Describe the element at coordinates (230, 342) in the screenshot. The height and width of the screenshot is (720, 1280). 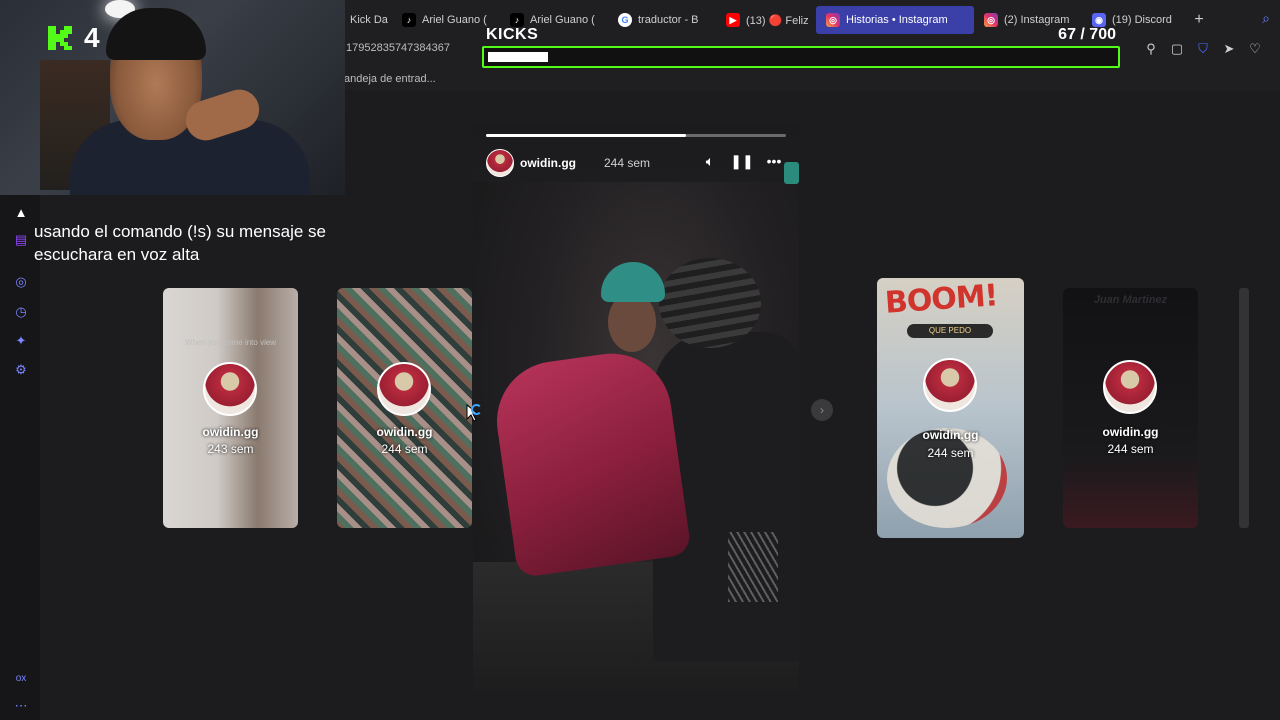
I see `story-overlay-text: When you come into view` at that location.